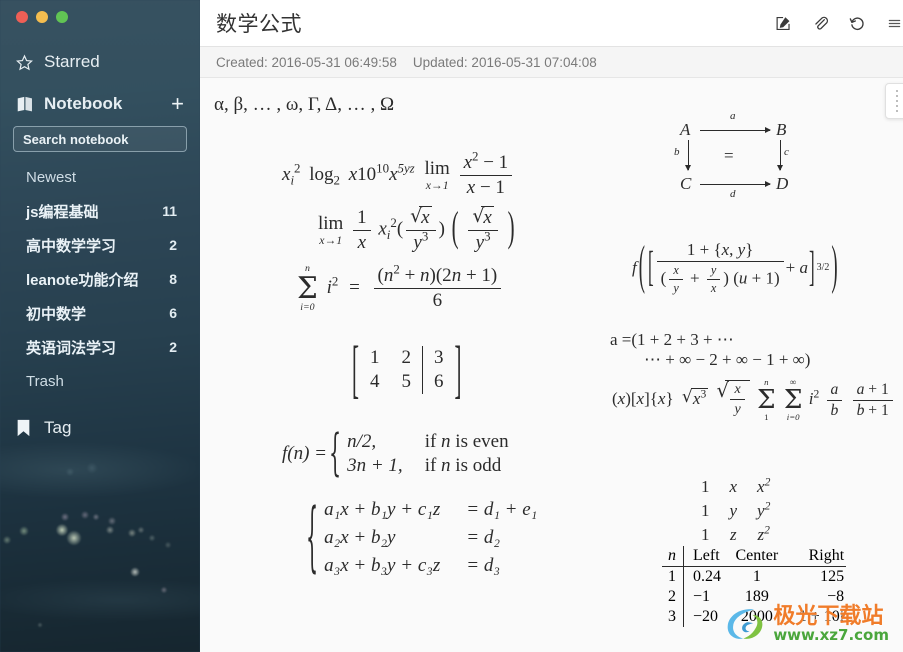 This screenshot has width=903, height=652. Describe the element at coordinates (438, 382) in the screenshot. I see `matrix-cell: 6` at that location.